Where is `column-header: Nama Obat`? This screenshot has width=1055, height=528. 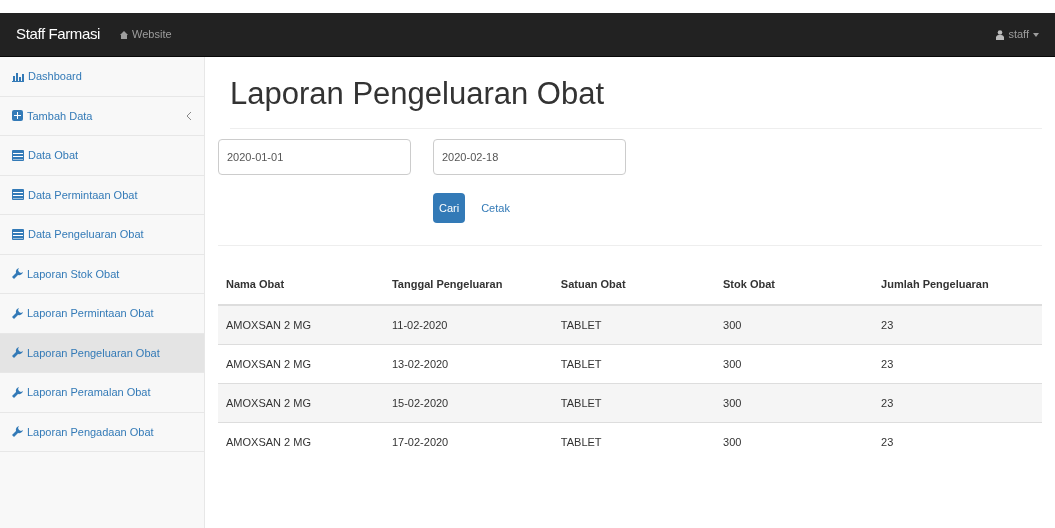
column-header: Nama Obat is located at coordinates (301, 290).